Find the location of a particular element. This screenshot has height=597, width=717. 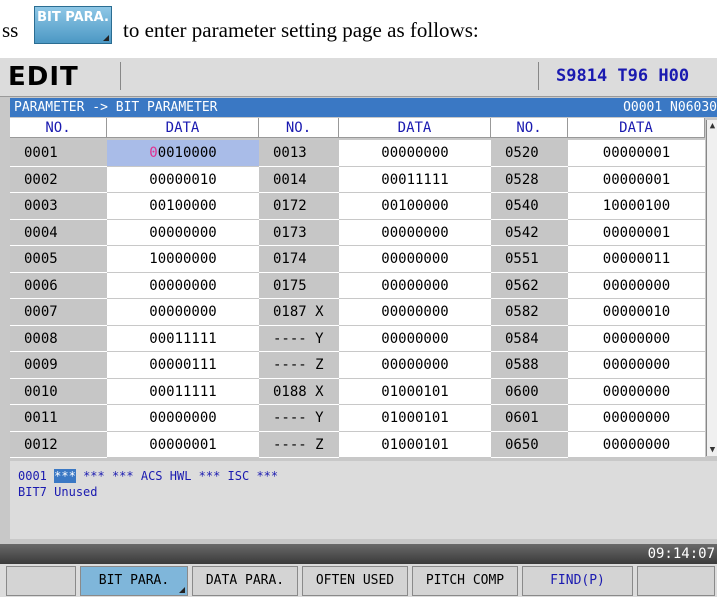

bit-description: Unused is located at coordinates (76, 492).